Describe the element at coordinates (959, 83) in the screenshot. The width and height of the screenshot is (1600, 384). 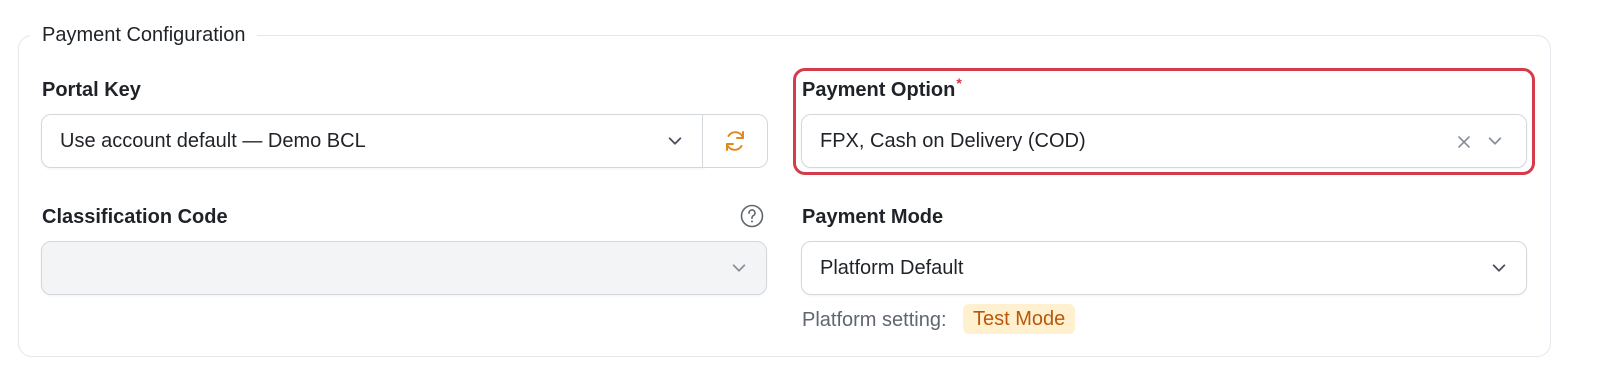
I see `required-mark: *` at that location.